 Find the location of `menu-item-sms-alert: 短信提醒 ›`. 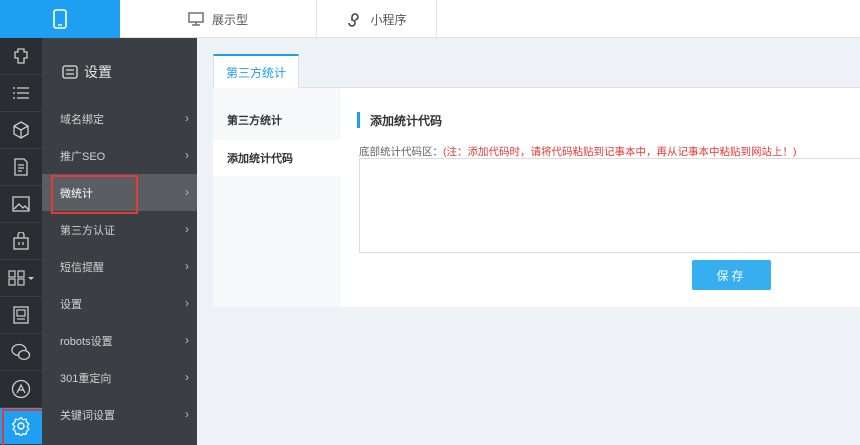

menu-item-sms-alert: 短信提醒 › is located at coordinates (119, 266).